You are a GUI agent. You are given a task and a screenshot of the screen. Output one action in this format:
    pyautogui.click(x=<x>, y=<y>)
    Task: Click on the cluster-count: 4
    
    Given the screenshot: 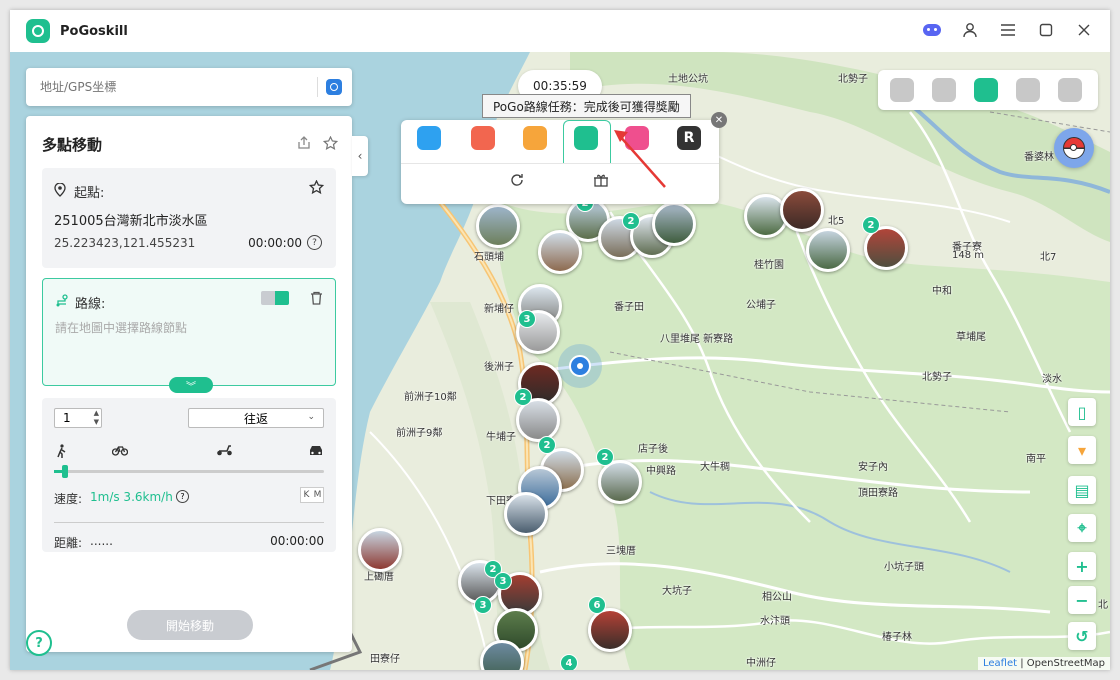 What is the action you would take?
    pyautogui.click(x=569, y=662)
    